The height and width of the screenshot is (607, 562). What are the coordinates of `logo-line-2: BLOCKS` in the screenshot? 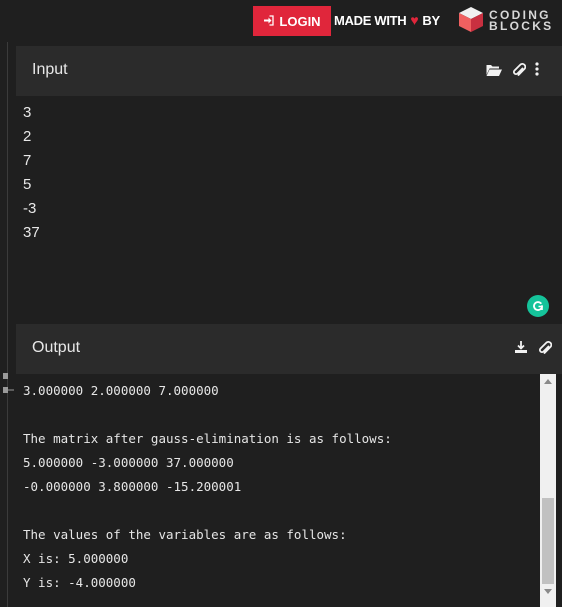 It's located at (521, 26).